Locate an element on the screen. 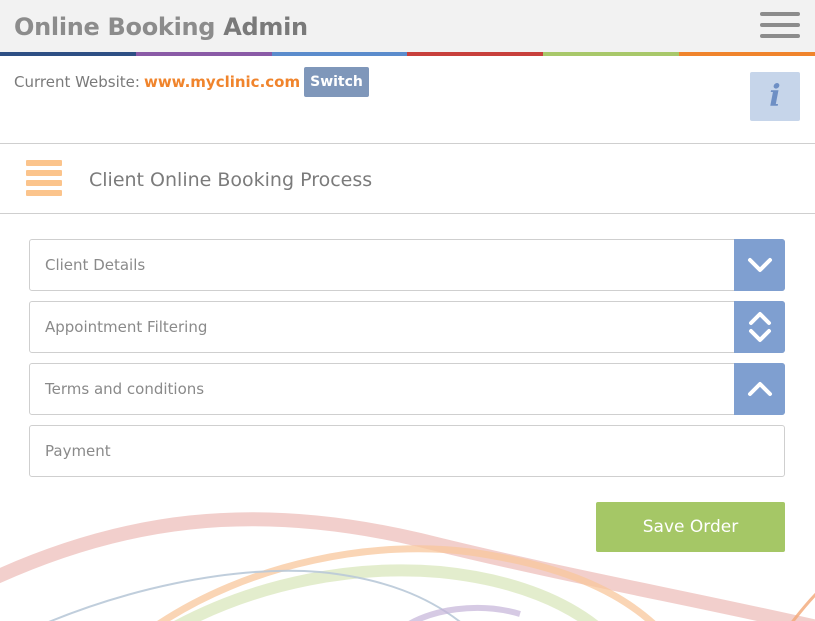 Image resolution: width=815 pixels, height=621 pixels. hamburger-menu-icon is located at coordinates (780, 25).